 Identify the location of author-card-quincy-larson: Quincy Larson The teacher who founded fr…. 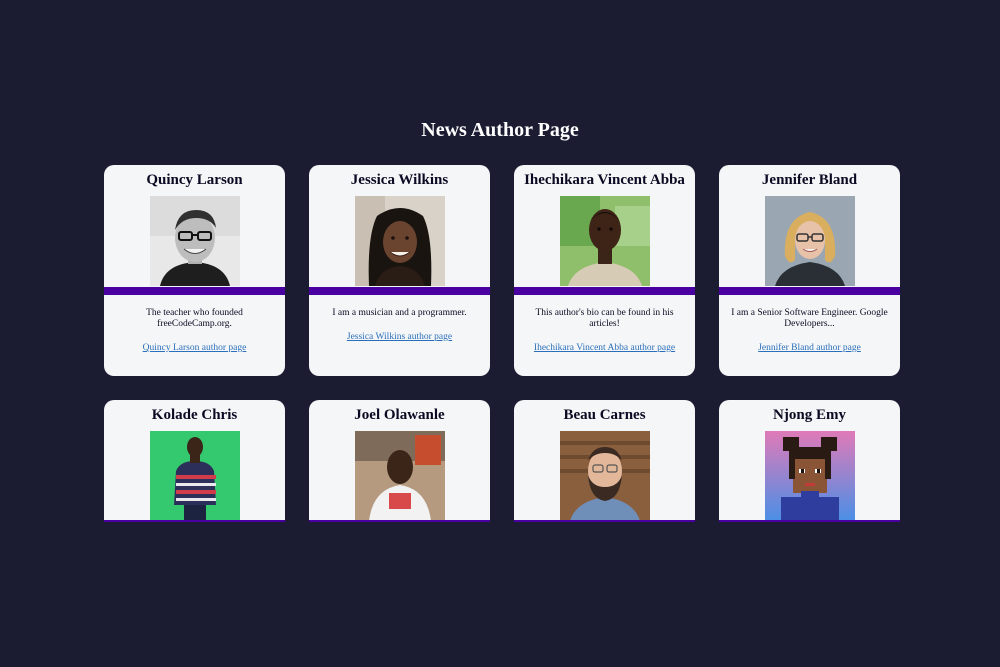
(194, 270).